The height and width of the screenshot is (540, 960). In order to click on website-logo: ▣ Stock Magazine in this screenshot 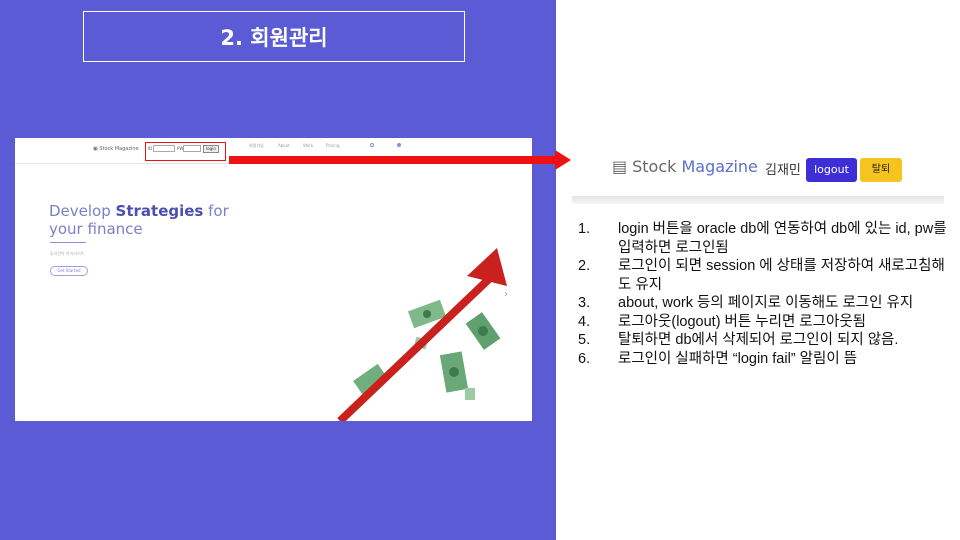, I will do `click(116, 149)`.